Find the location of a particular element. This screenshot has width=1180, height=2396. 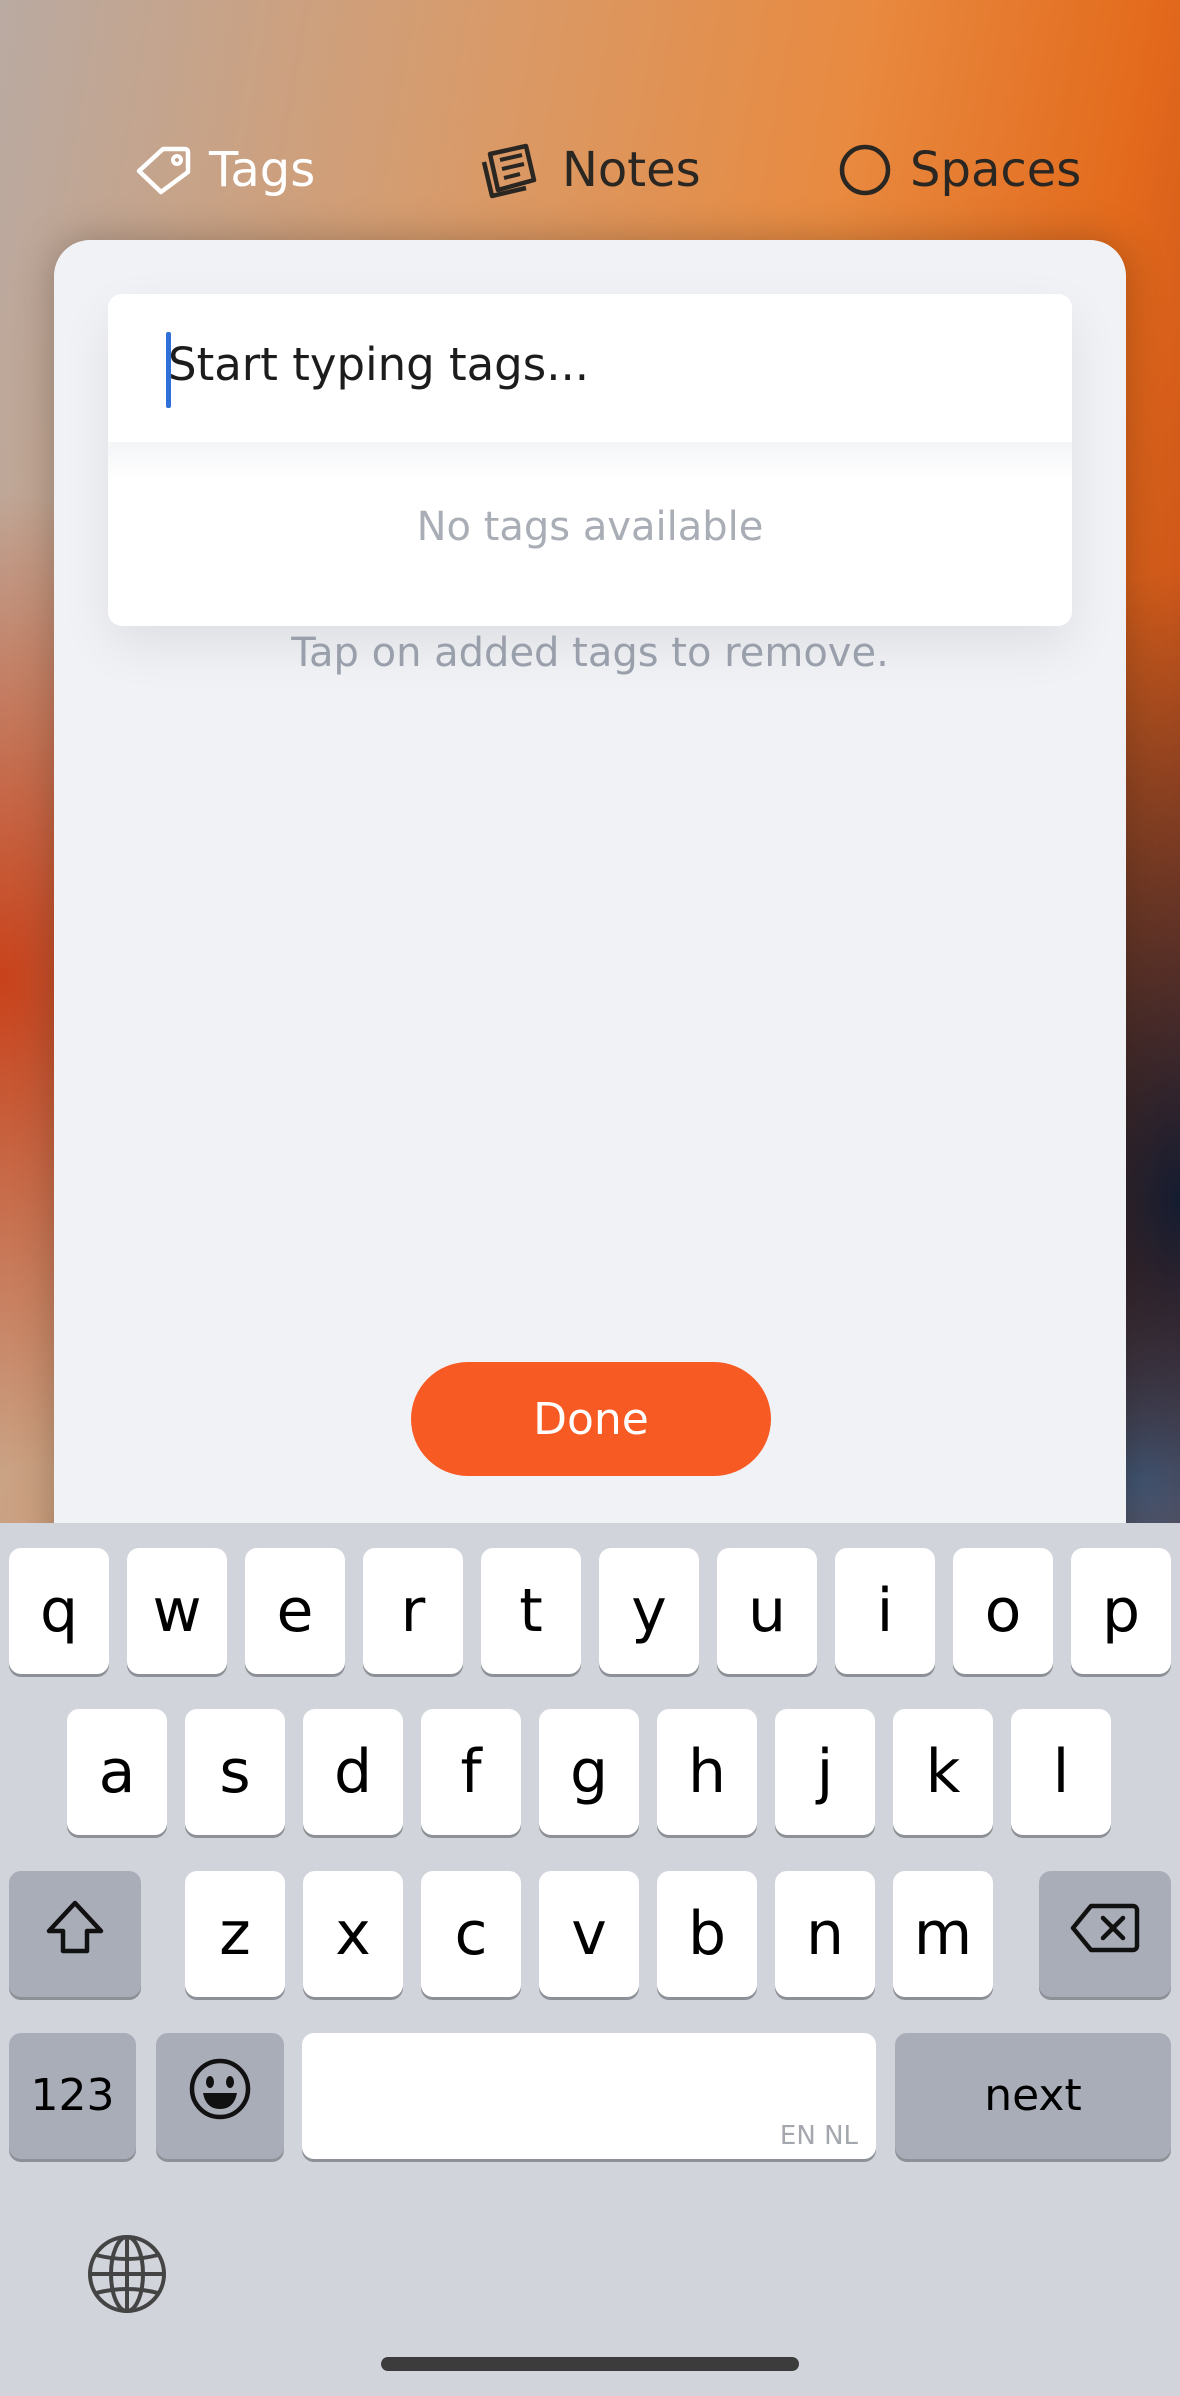

key-label: k is located at coordinates (943, 1772).